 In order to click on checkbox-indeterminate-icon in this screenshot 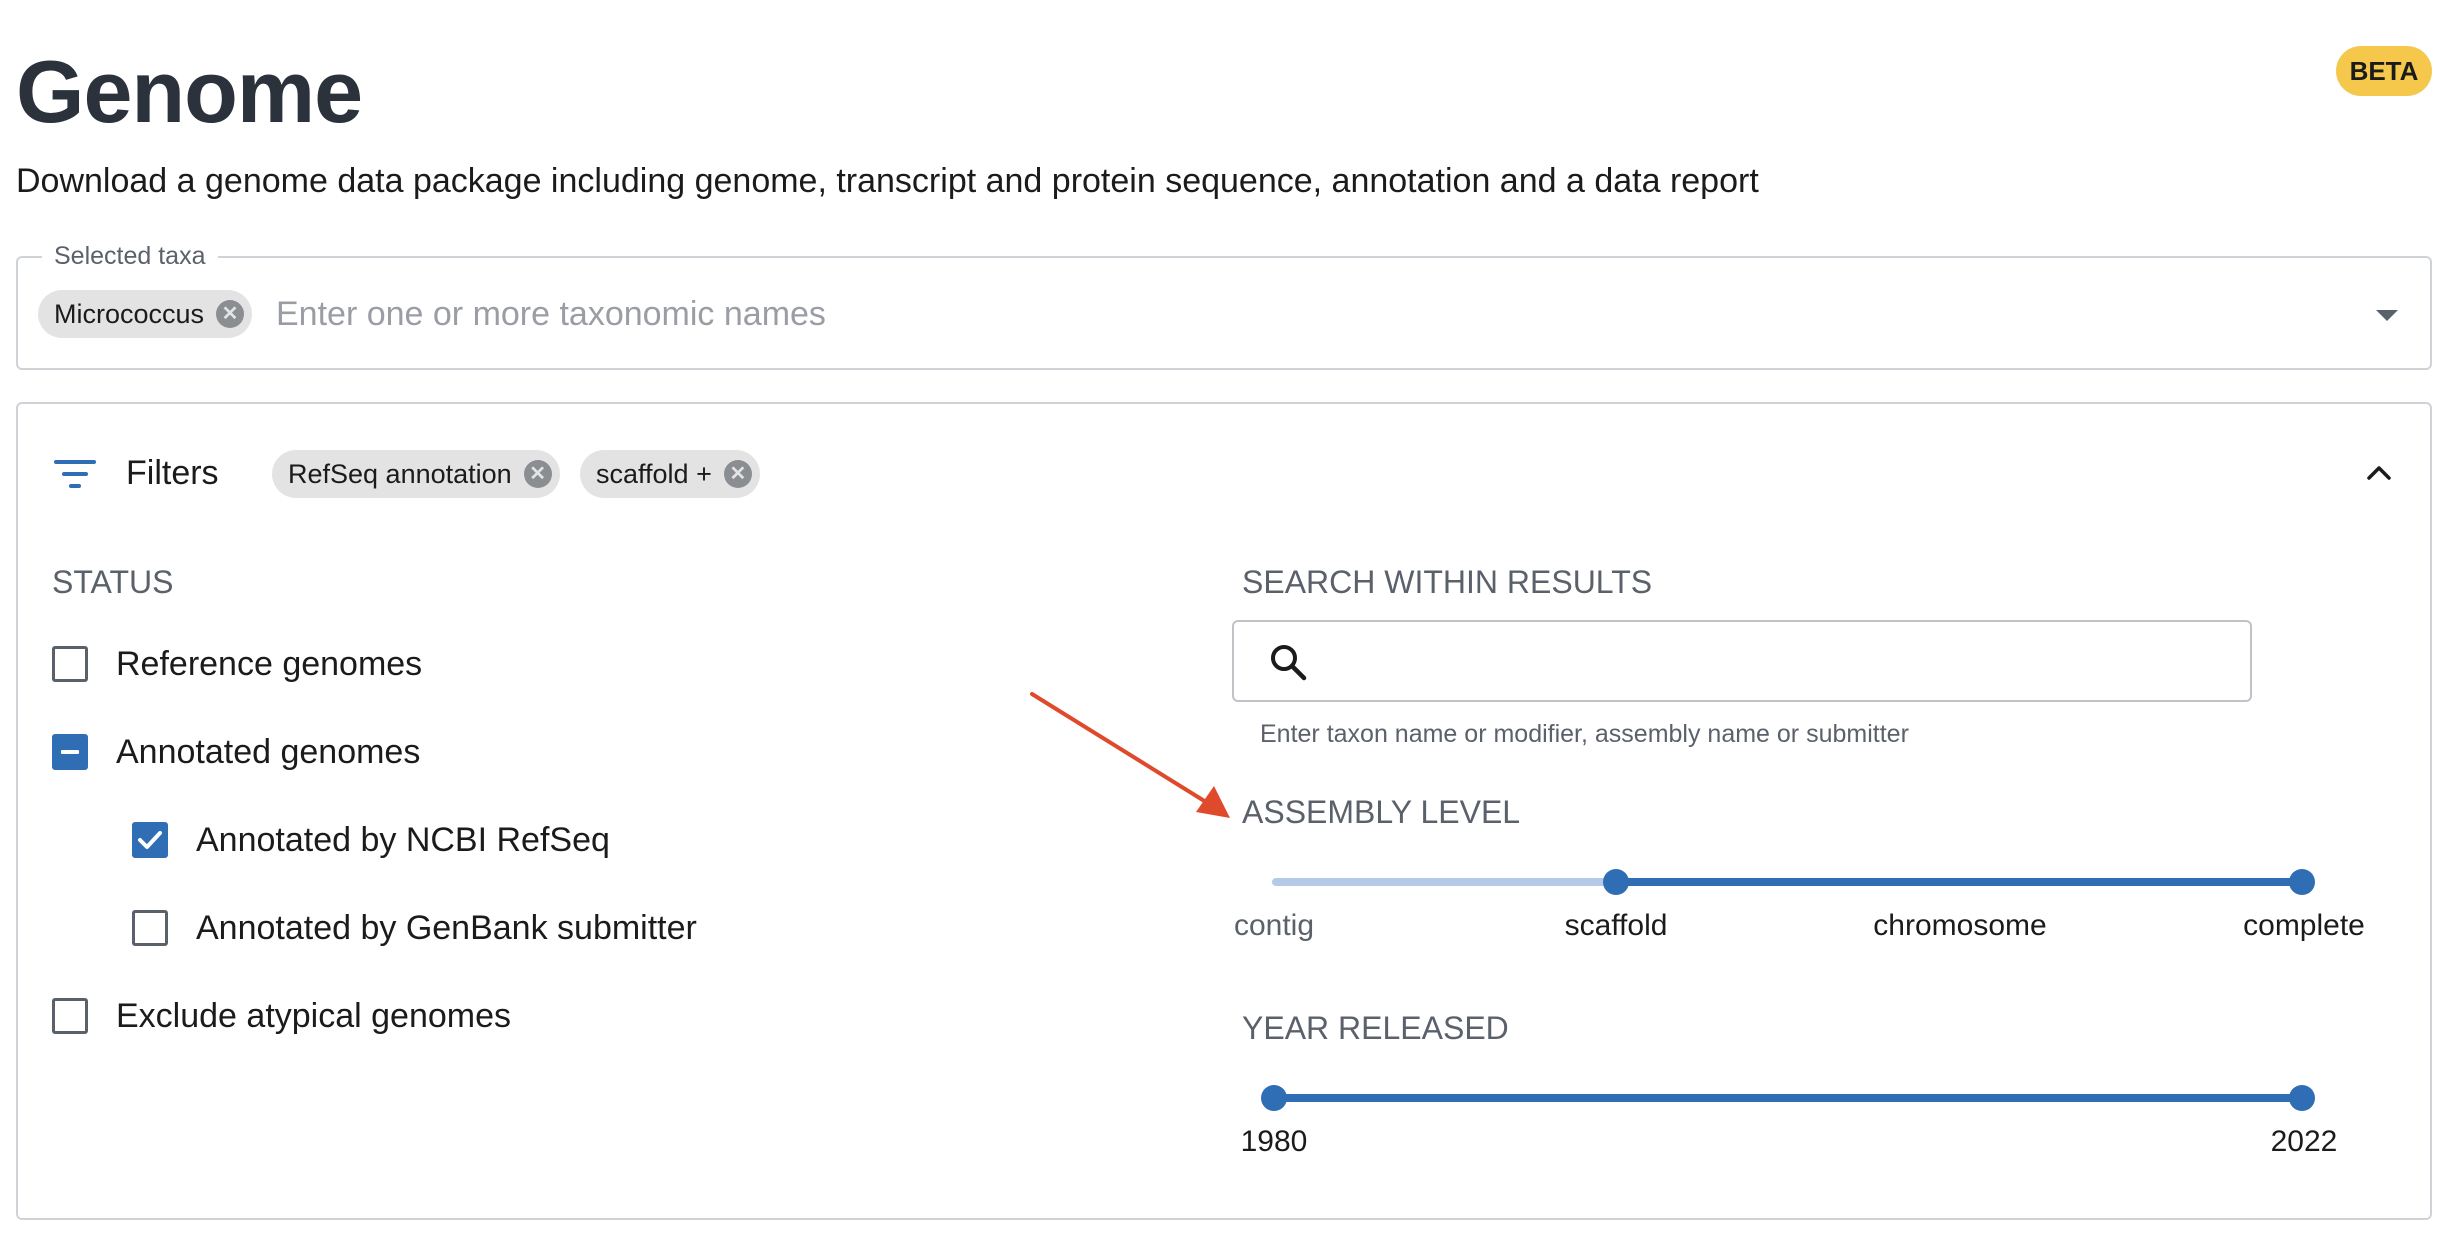, I will do `click(70, 752)`.